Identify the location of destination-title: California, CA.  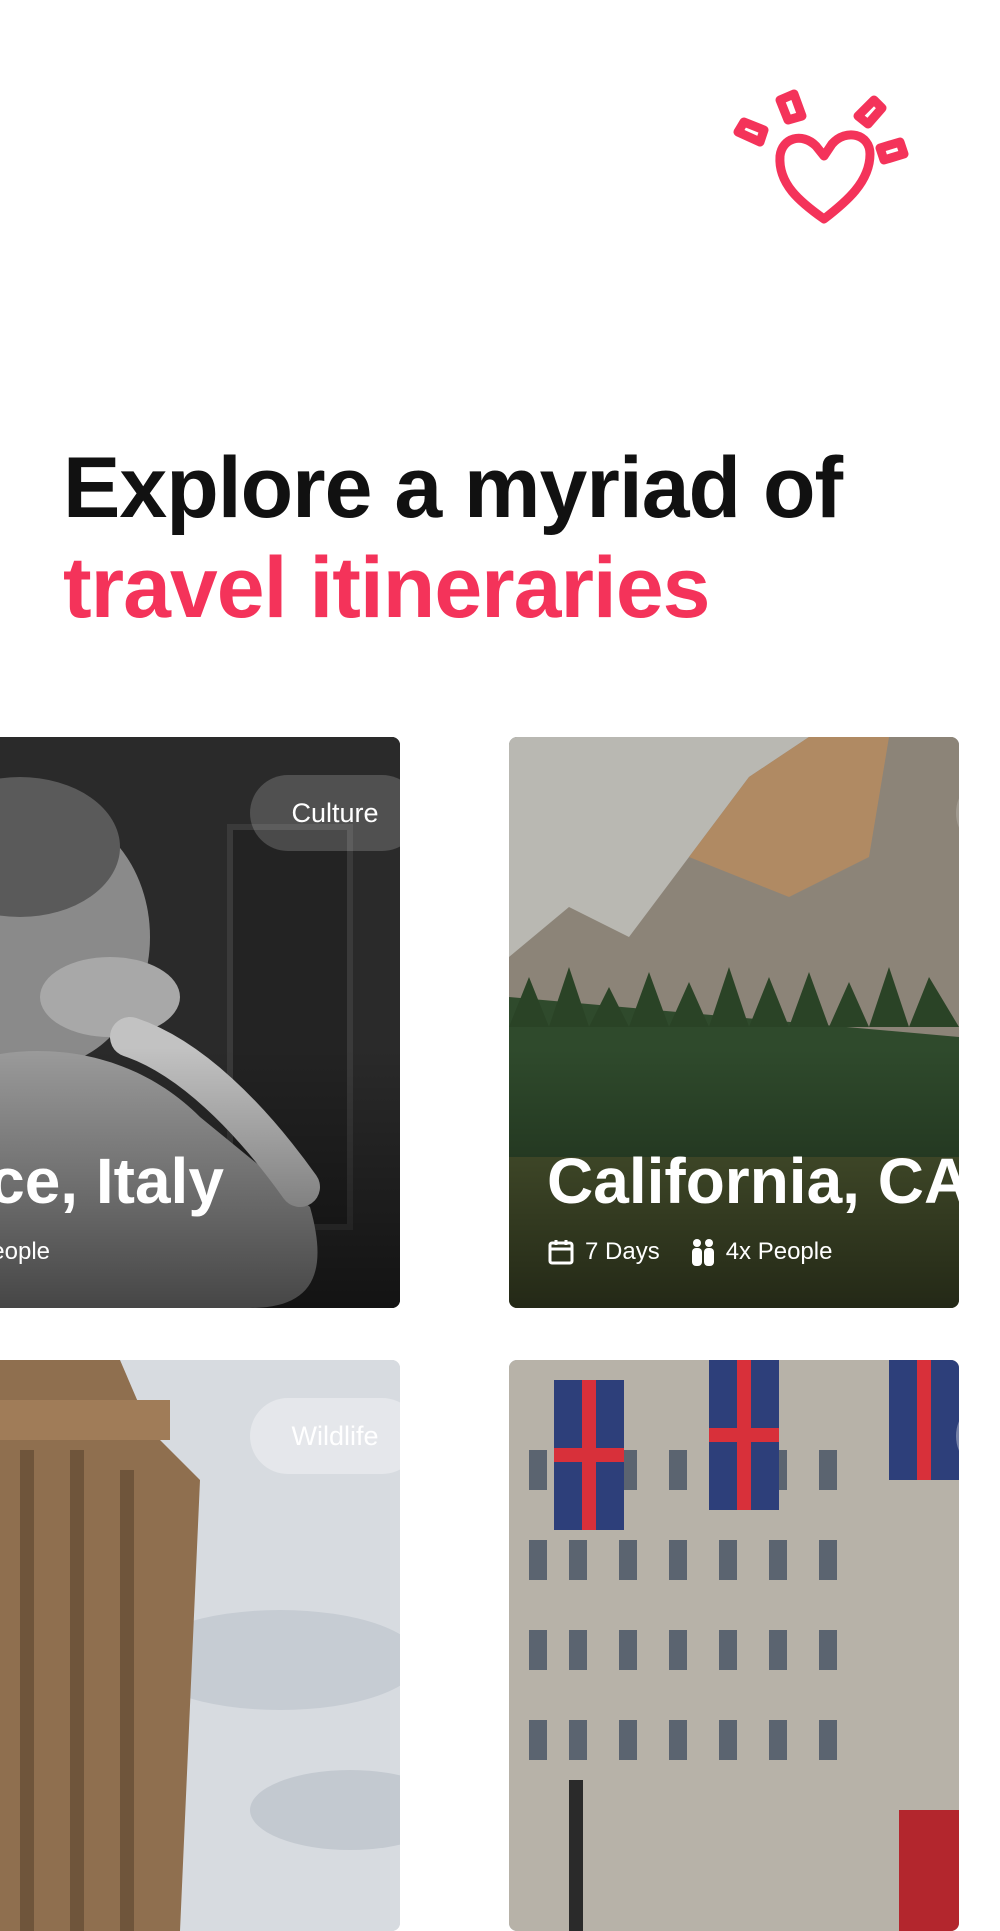
(753, 1181).